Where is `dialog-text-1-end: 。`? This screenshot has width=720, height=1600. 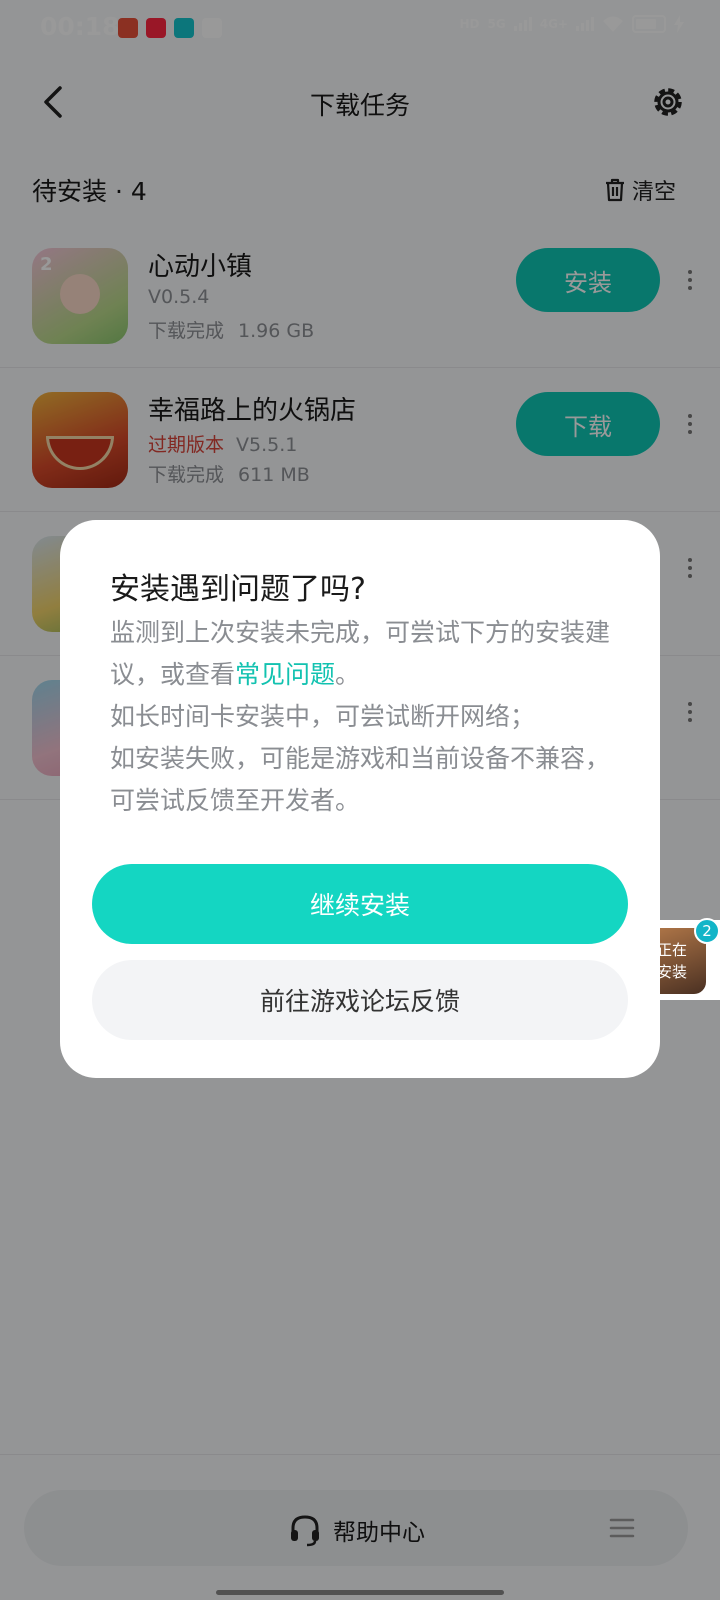
dialog-text-1-end: 。 is located at coordinates (348, 674).